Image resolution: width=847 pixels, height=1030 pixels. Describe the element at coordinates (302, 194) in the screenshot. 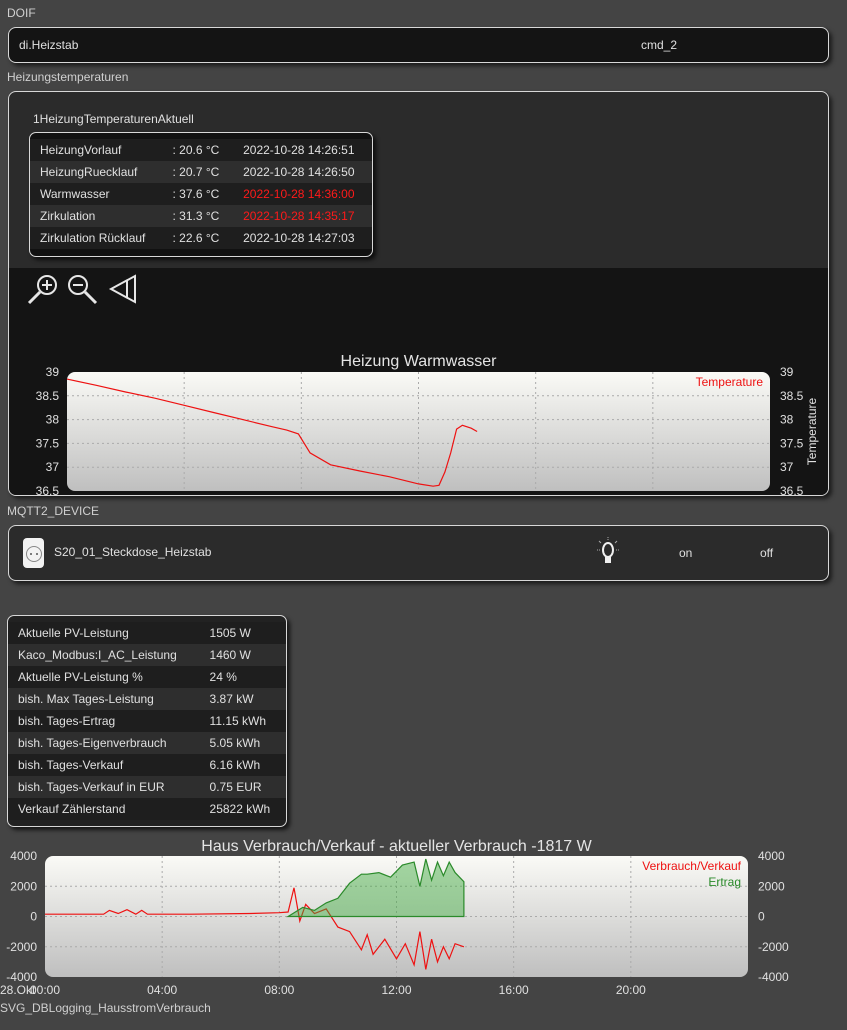

I see `temperature-timestamp: 2022-10-28 14:36:00` at that location.